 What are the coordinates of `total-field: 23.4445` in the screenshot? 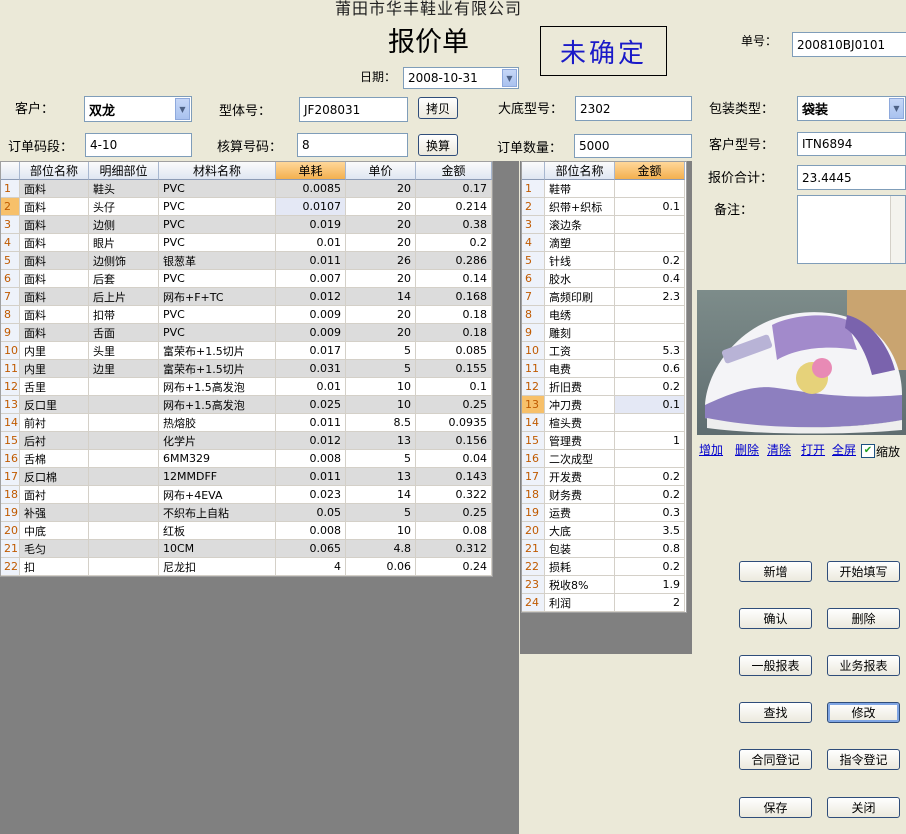 It's located at (851, 177).